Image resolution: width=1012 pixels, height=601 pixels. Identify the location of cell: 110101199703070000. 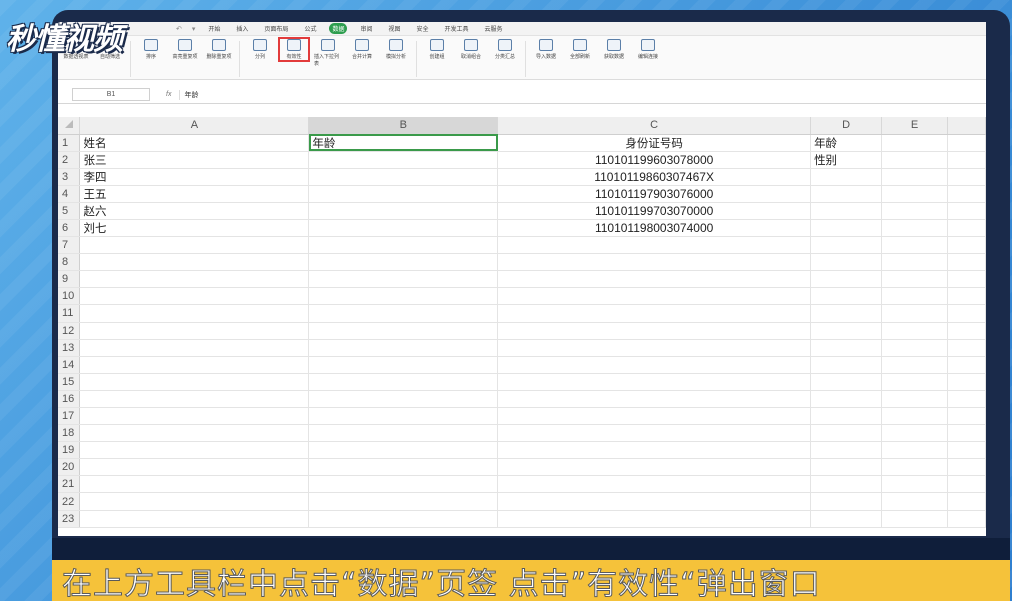
(654, 211).